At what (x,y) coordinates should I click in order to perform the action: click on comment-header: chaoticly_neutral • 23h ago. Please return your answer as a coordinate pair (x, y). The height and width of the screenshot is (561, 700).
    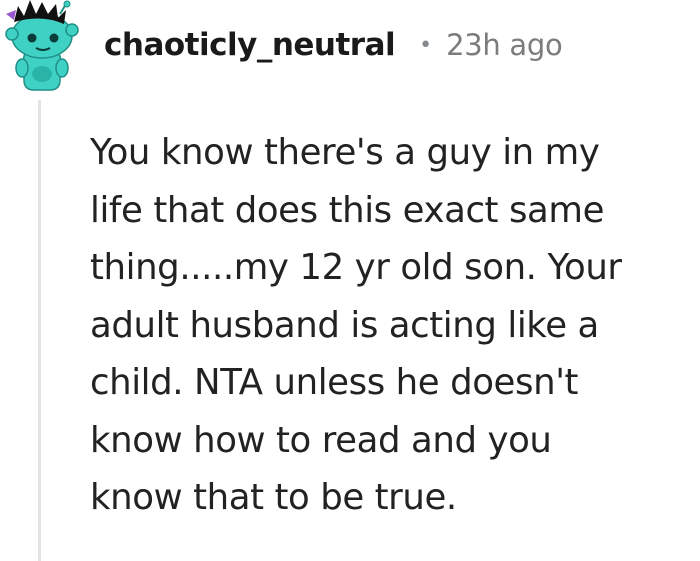
    Looking at the image, I should click on (333, 45).